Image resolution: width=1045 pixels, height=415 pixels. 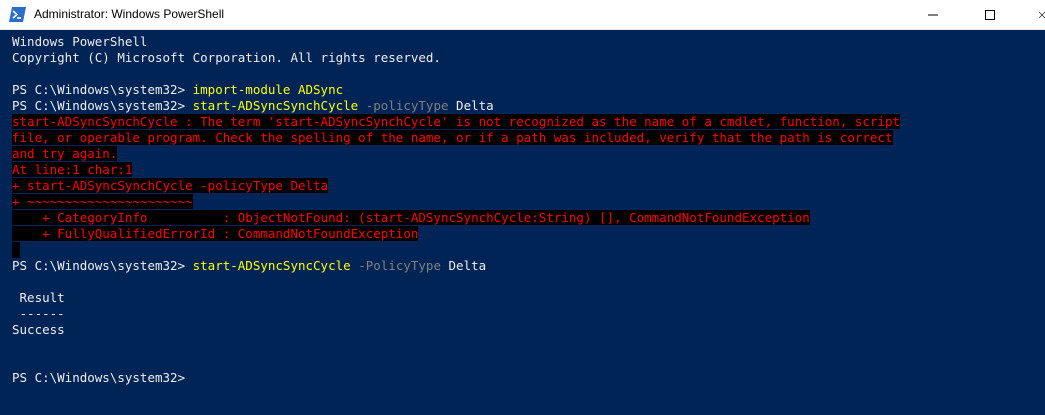 I want to click on minimize-icon, so click(x=933, y=15).